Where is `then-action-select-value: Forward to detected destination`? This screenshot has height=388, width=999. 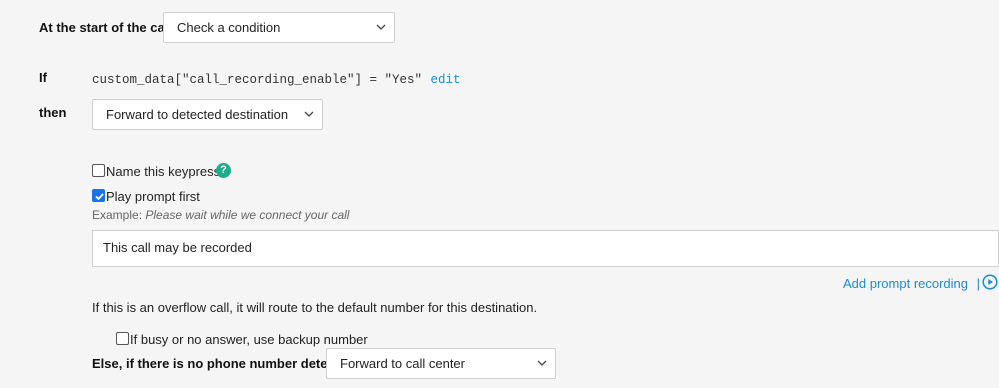 then-action-select-value: Forward to detected destination is located at coordinates (197, 114).